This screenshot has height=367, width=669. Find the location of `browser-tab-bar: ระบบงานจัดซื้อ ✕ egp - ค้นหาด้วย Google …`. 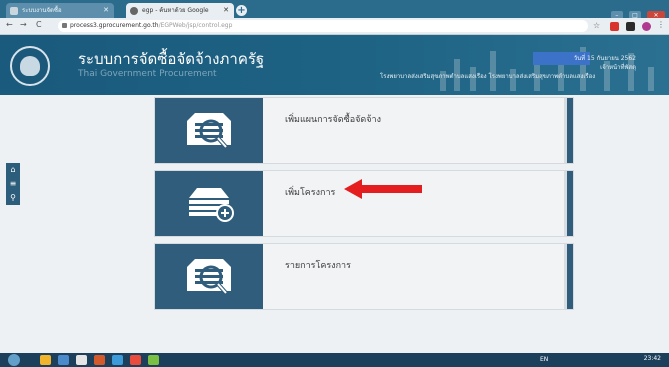

browser-tab-bar: ระบบงานจัดซื้อ ✕ egp - ค้นหาด้วย Google … is located at coordinates (334, 10).